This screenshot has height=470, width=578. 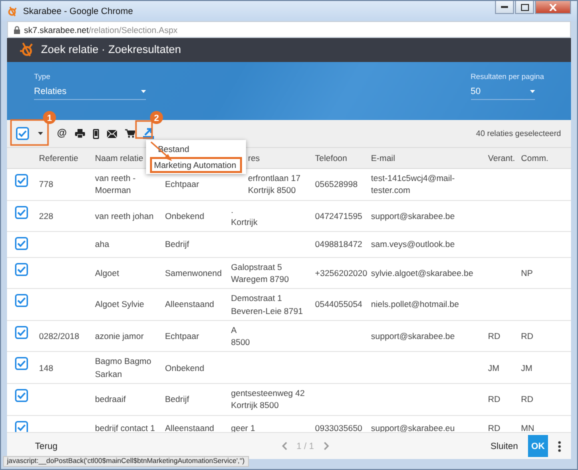 I want to click on lock-icon, so click(x=17, y=30).